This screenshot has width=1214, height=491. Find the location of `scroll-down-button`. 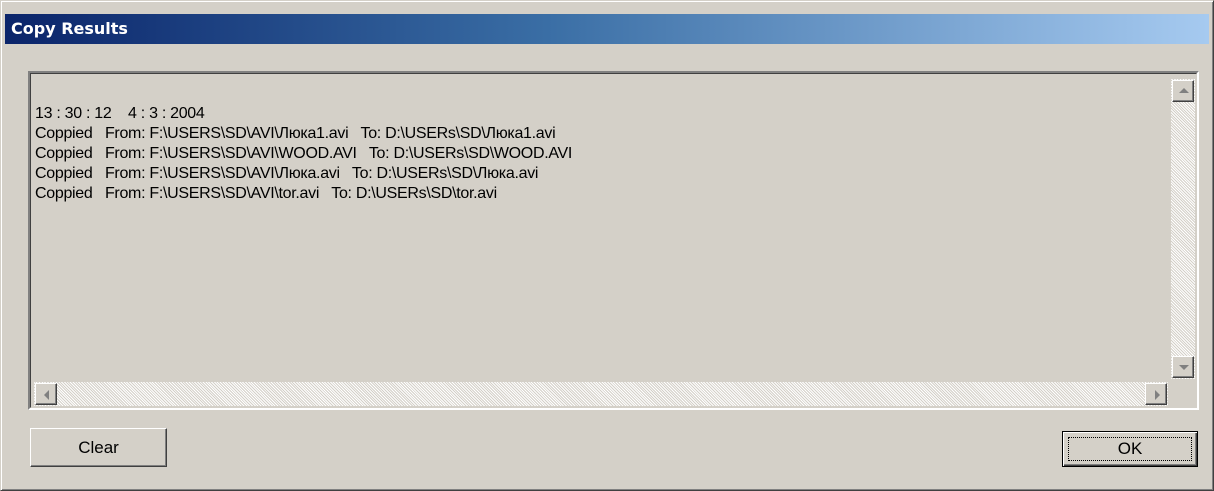

scroll-down-button is located at coordinates (1183, 367).